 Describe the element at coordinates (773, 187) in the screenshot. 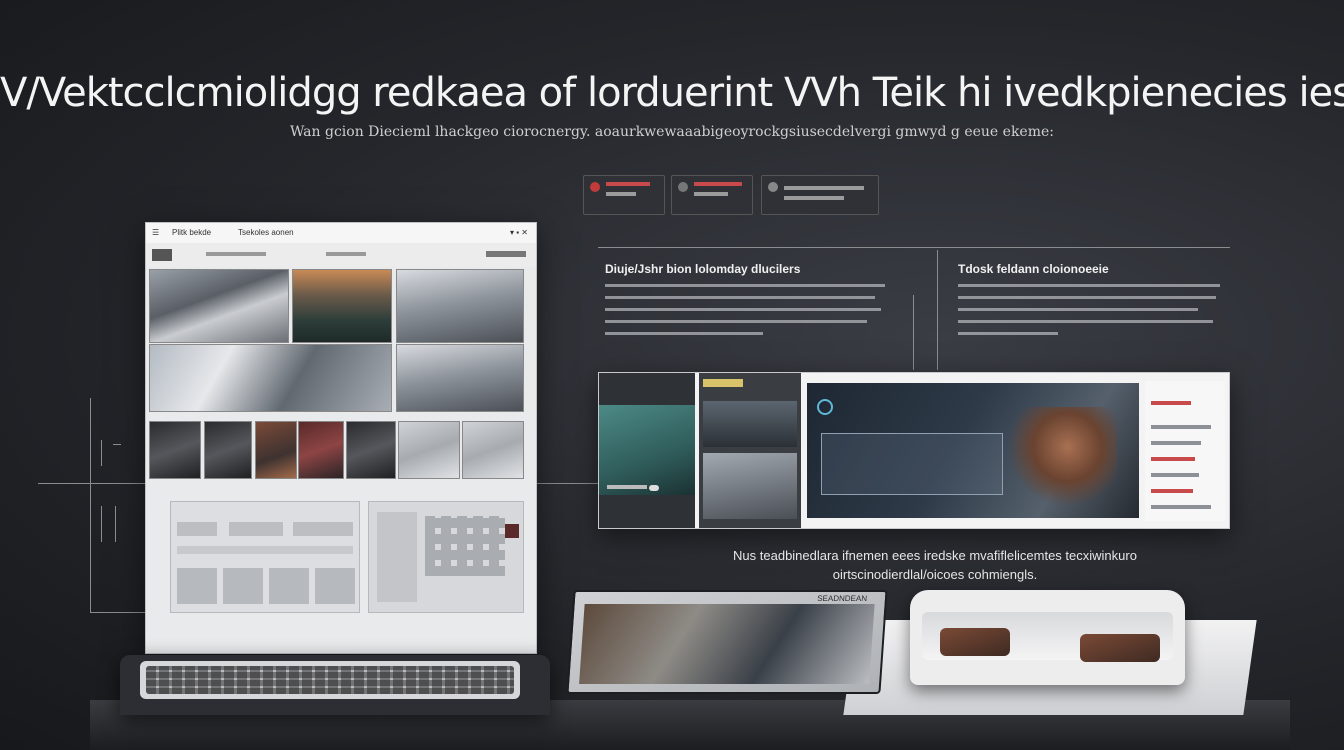

I see `settings-icon` at that location.